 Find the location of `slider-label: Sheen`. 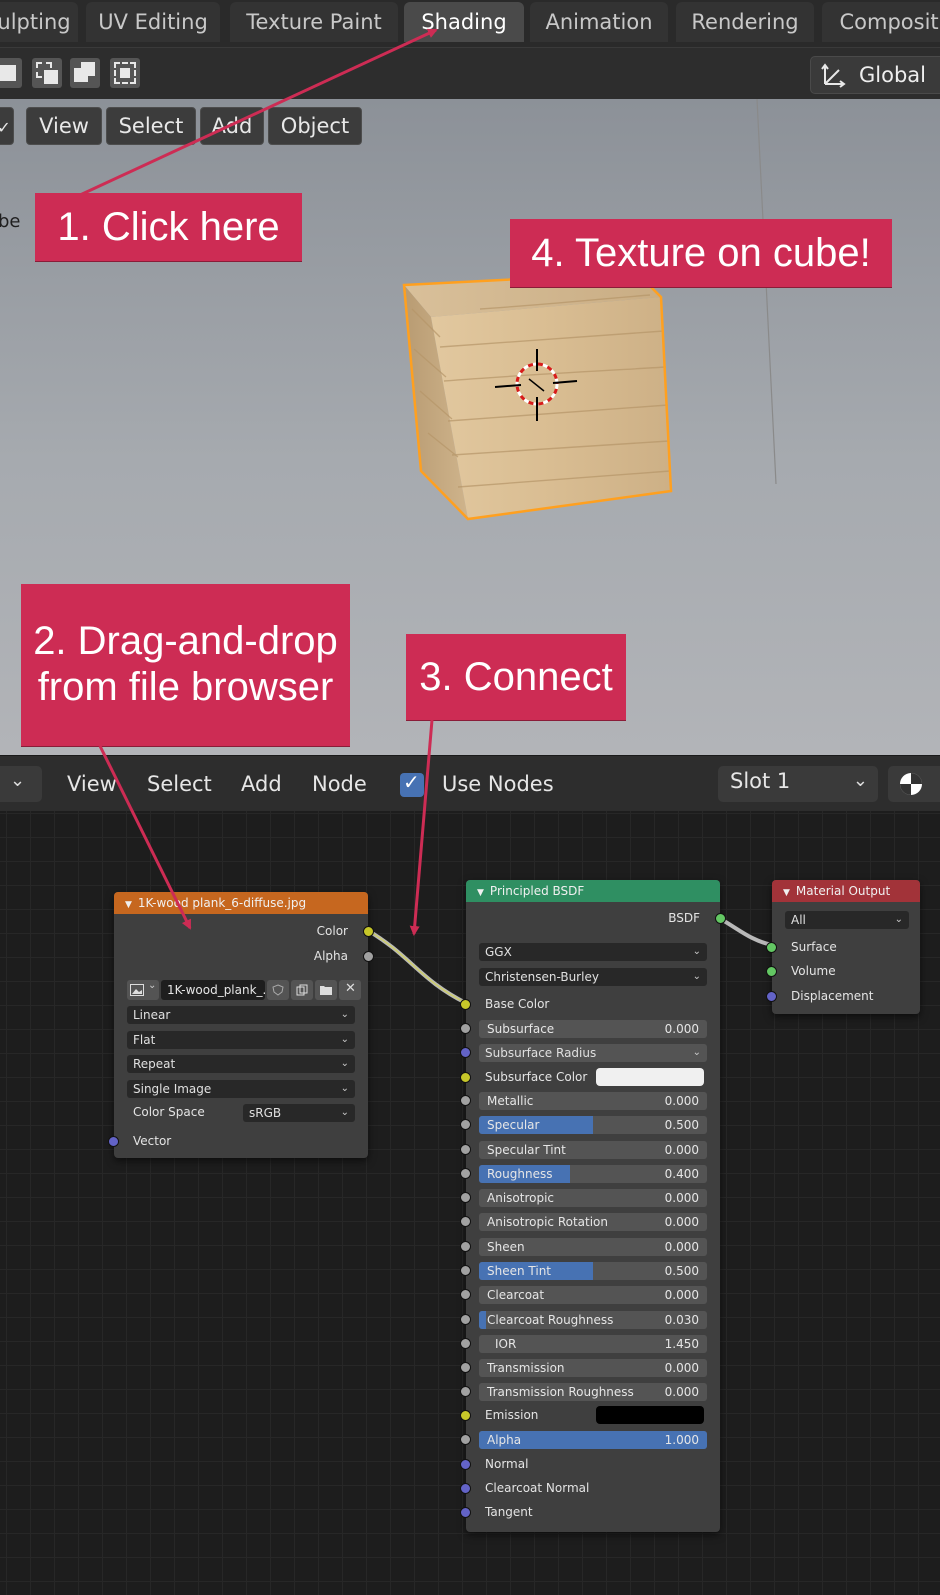

slider-label: Sheen is located at coordinates (506, 1247).